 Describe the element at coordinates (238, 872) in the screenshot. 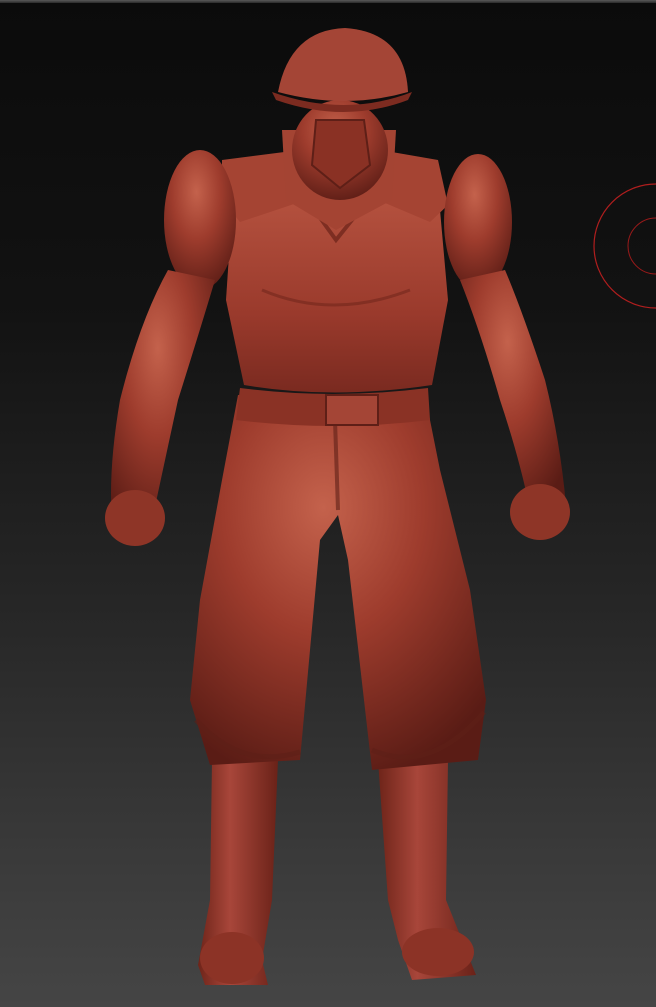

I see `left-boot` at that location.